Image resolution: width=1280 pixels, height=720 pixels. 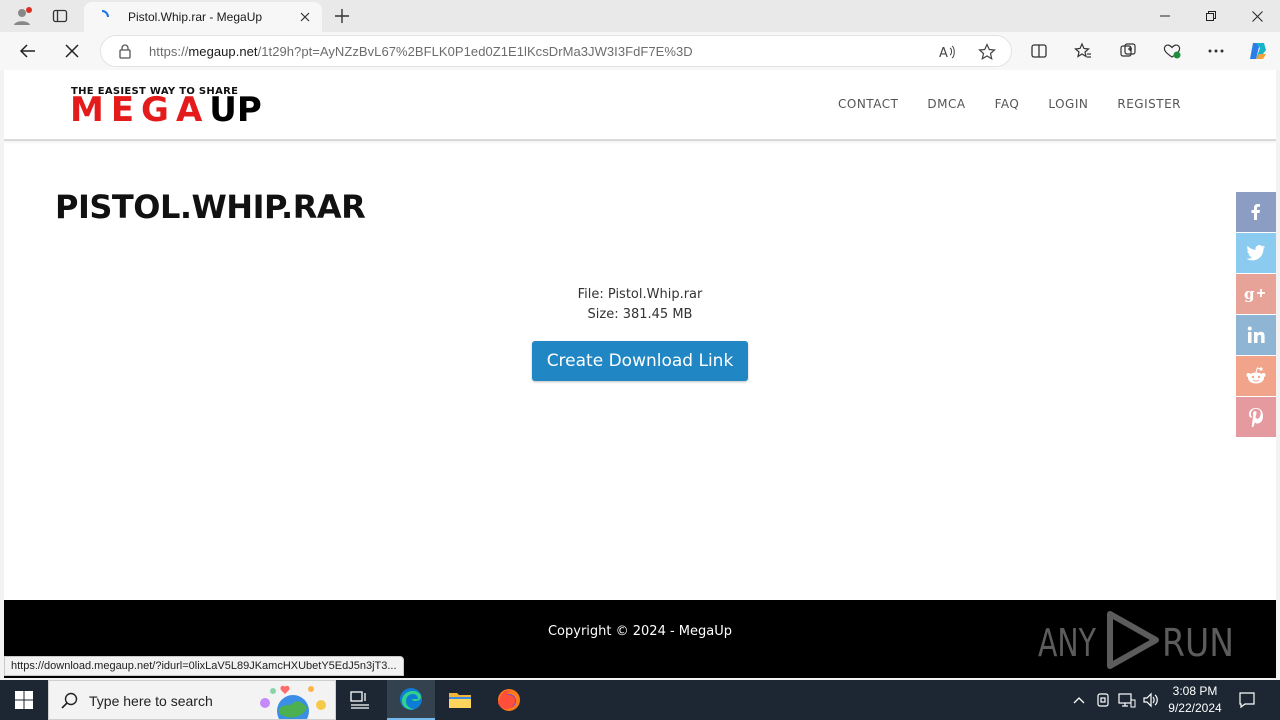 What do you see at coordinates (1165, 16) in the screenshot?
I see `minimize-window-icon` at bounding box center [1165, 16].